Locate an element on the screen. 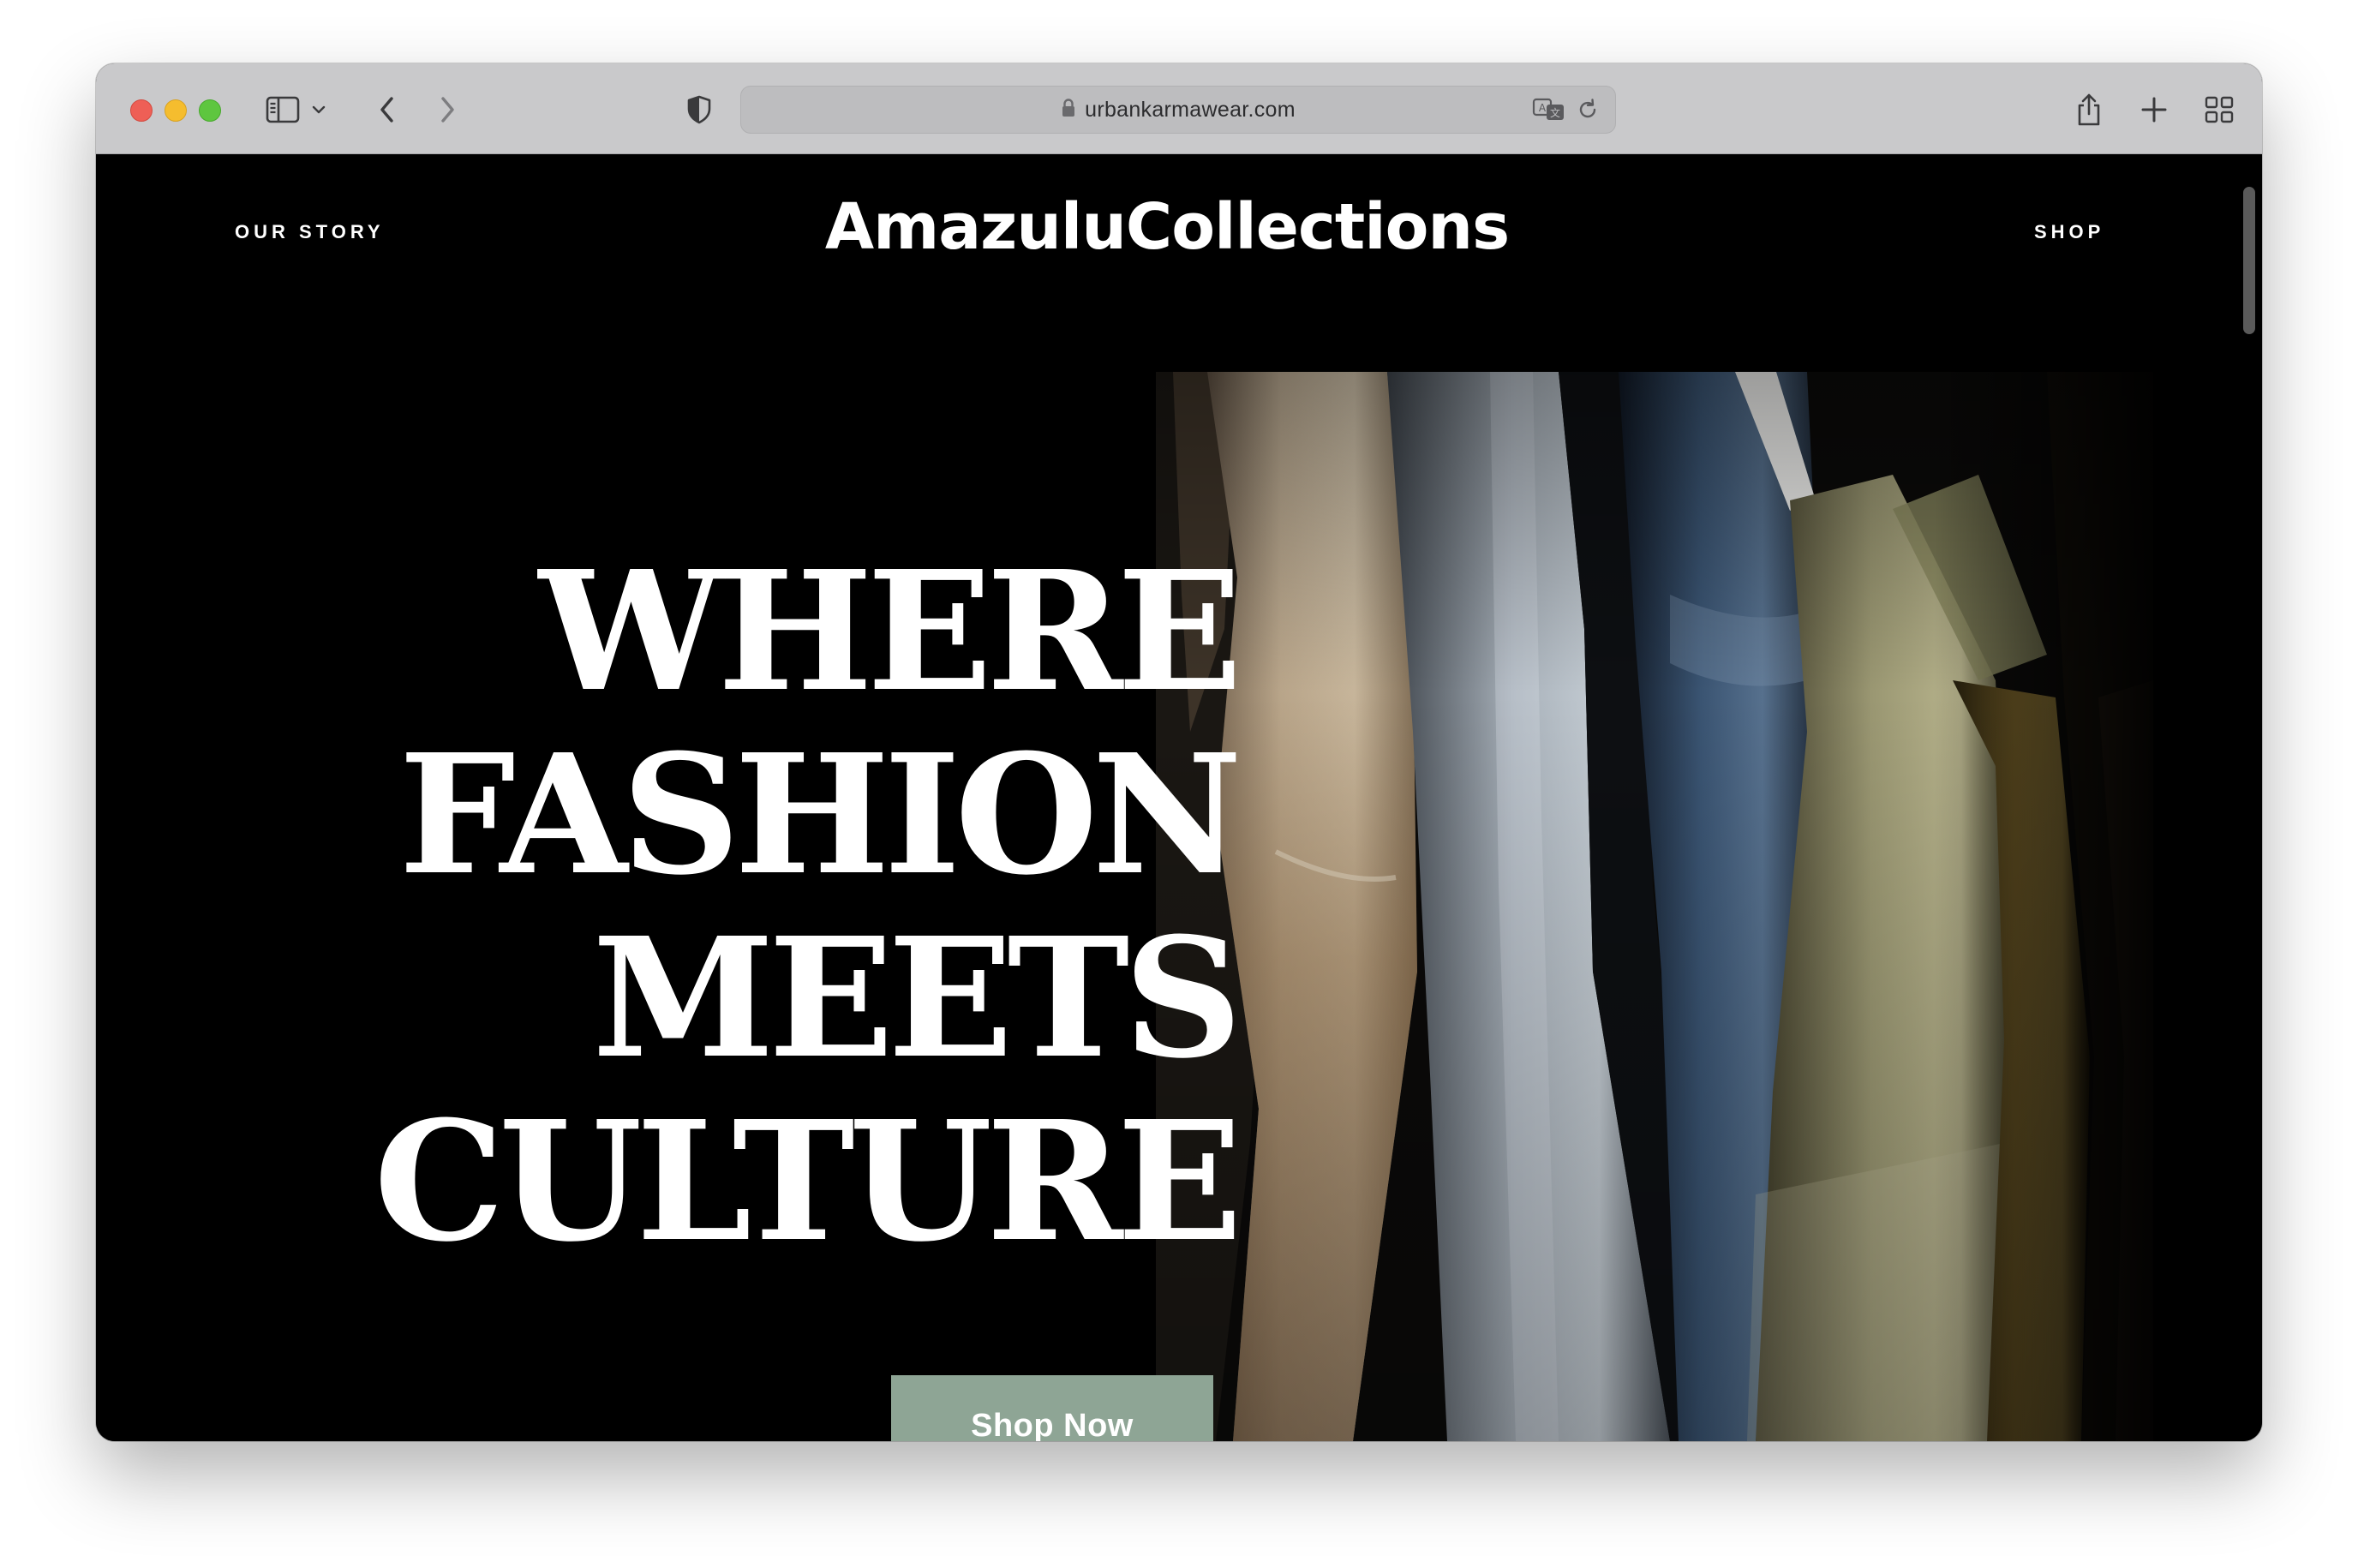 The height and width of the screenshot is (1568, 2358). headline-line-4: CULTURE is located at coordinates (808, 1182).